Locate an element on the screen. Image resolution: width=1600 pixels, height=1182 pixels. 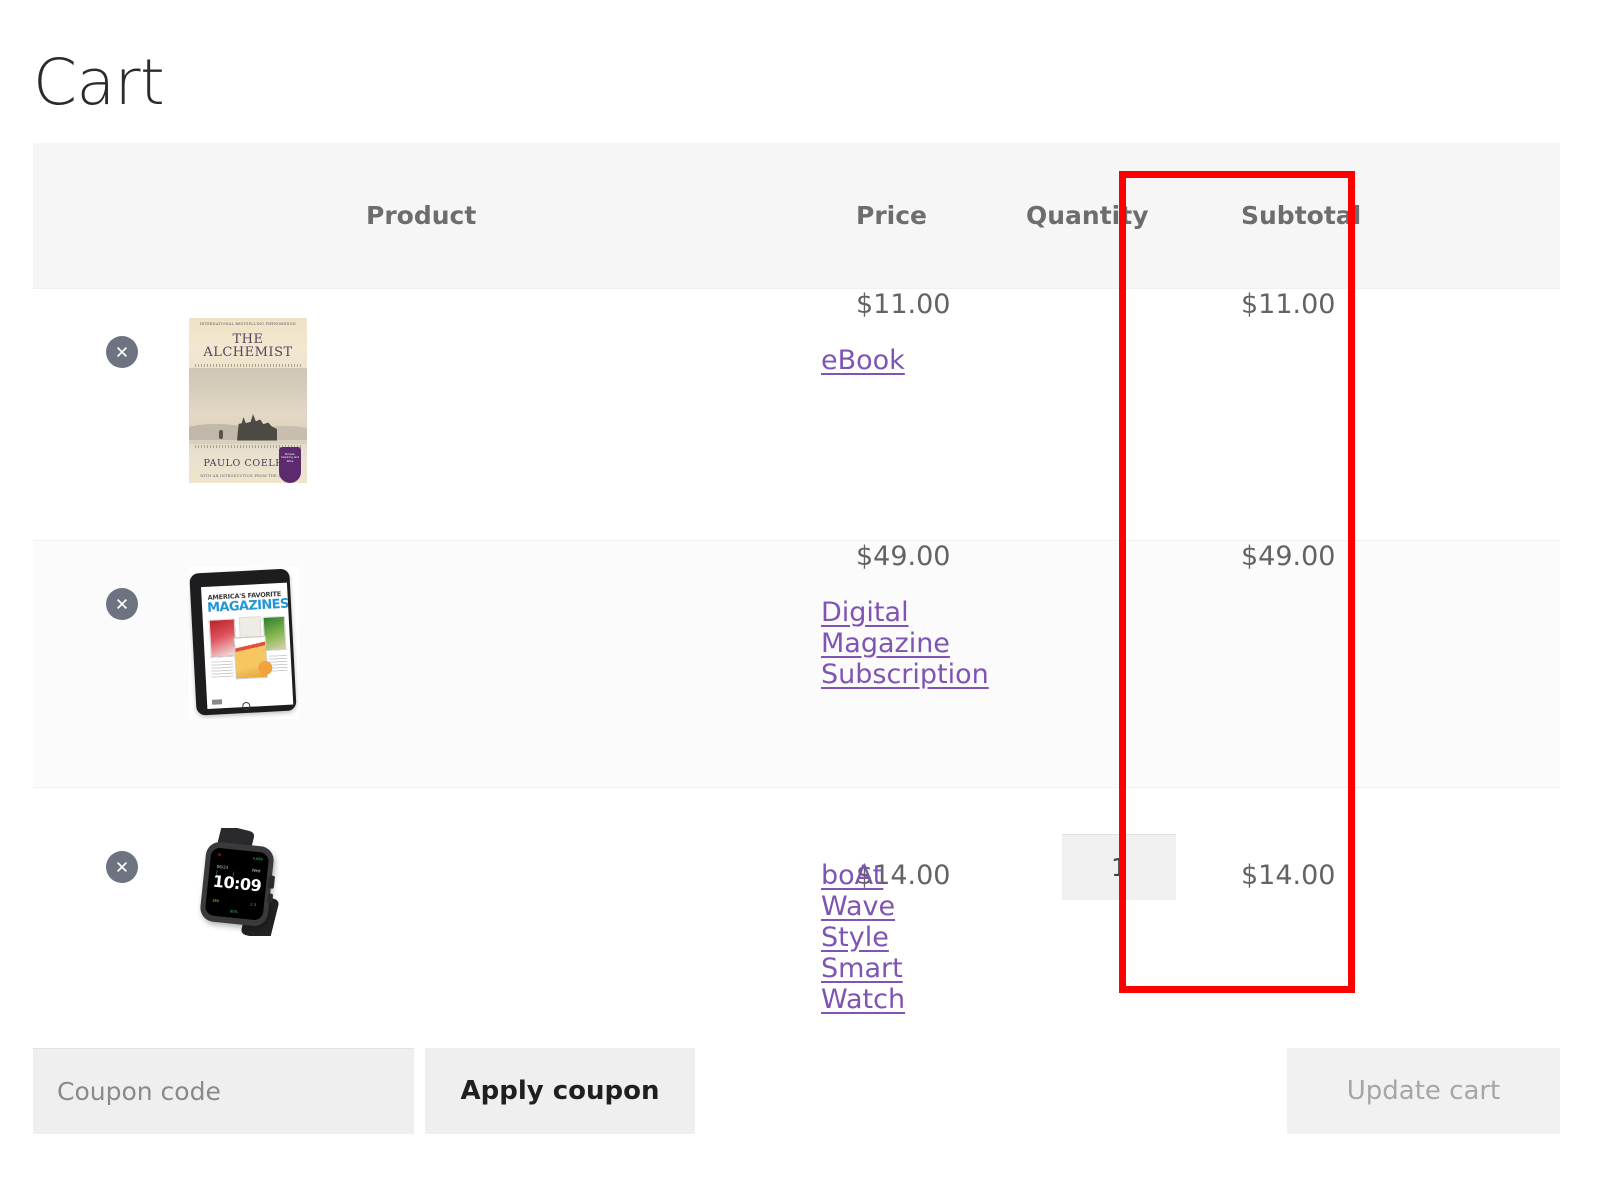
cell-price: $11.00 is located at coordinates (941, 413).